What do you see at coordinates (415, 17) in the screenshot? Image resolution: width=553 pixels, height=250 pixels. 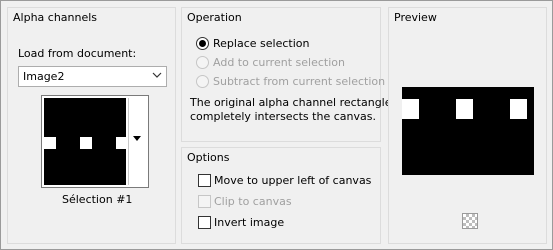 I see `preview-title: Preview` at bounding box center [415, 17].